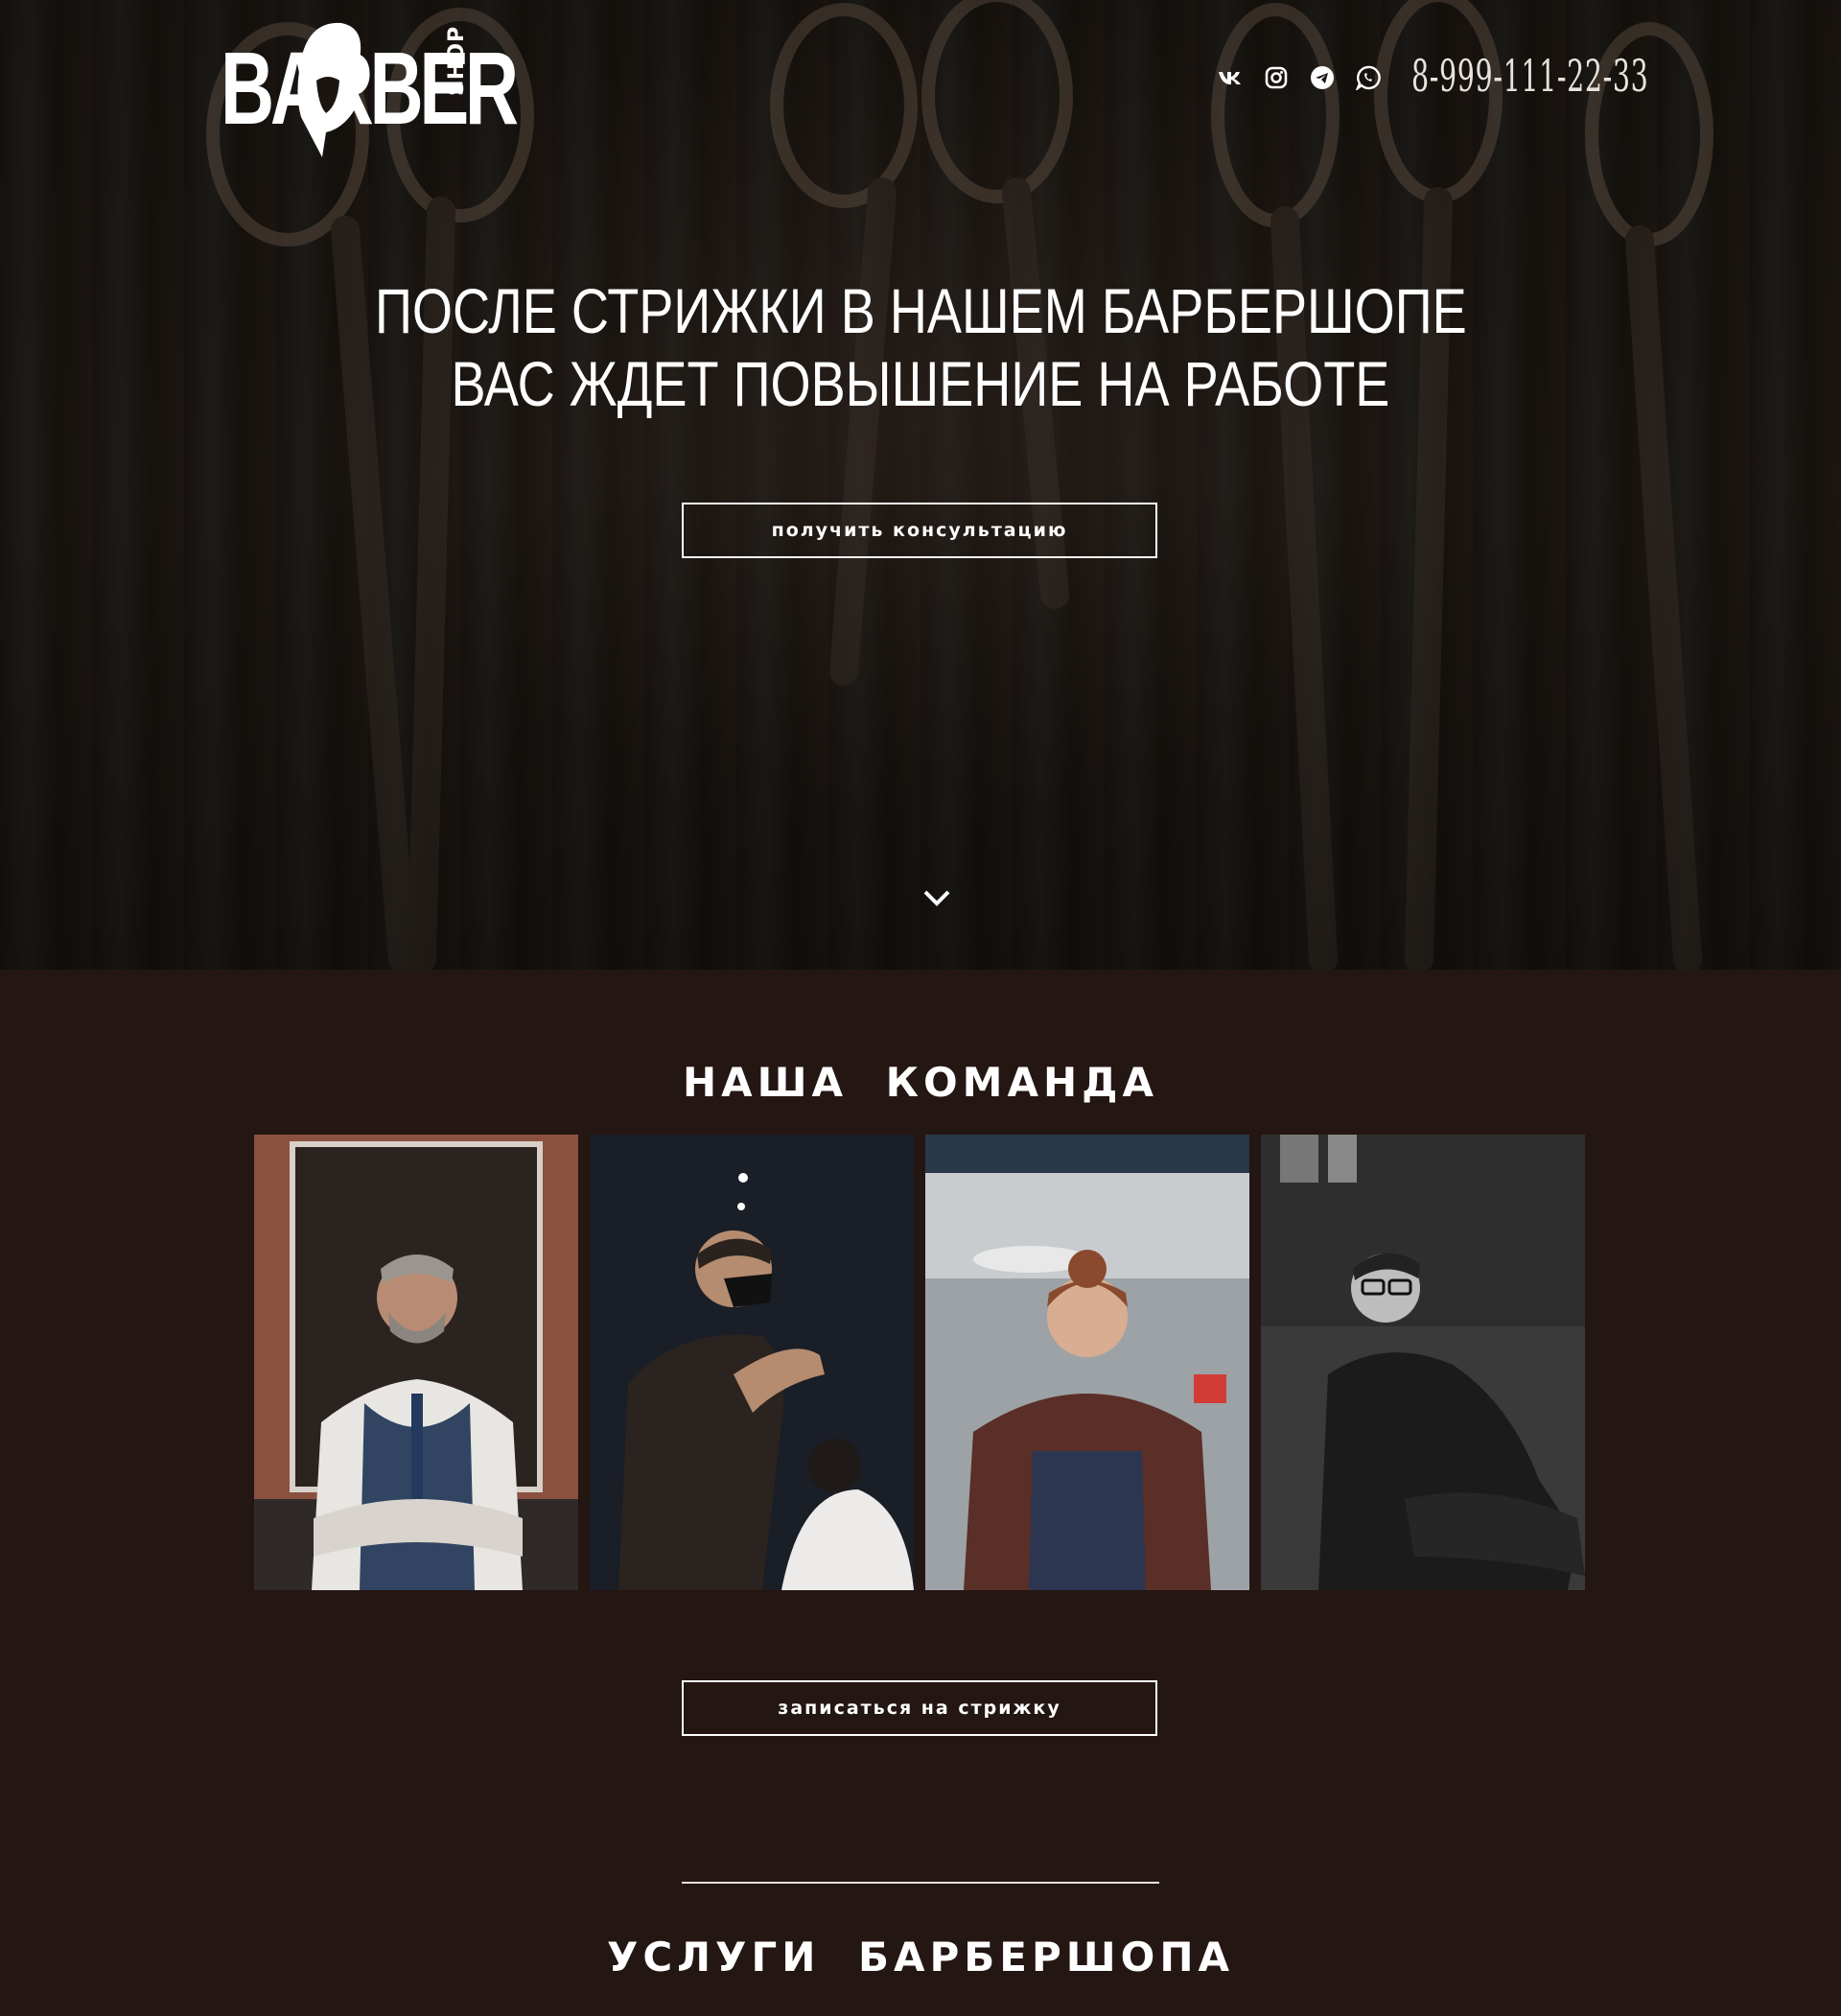 The width and height of the screenshot is (1841, 2016). What do you see at coordinates (920, 1957) in the screenshot?
I see `services-title: УСЛУГИ БАРБЕРШОПА` at bounding box center [920, 1957].